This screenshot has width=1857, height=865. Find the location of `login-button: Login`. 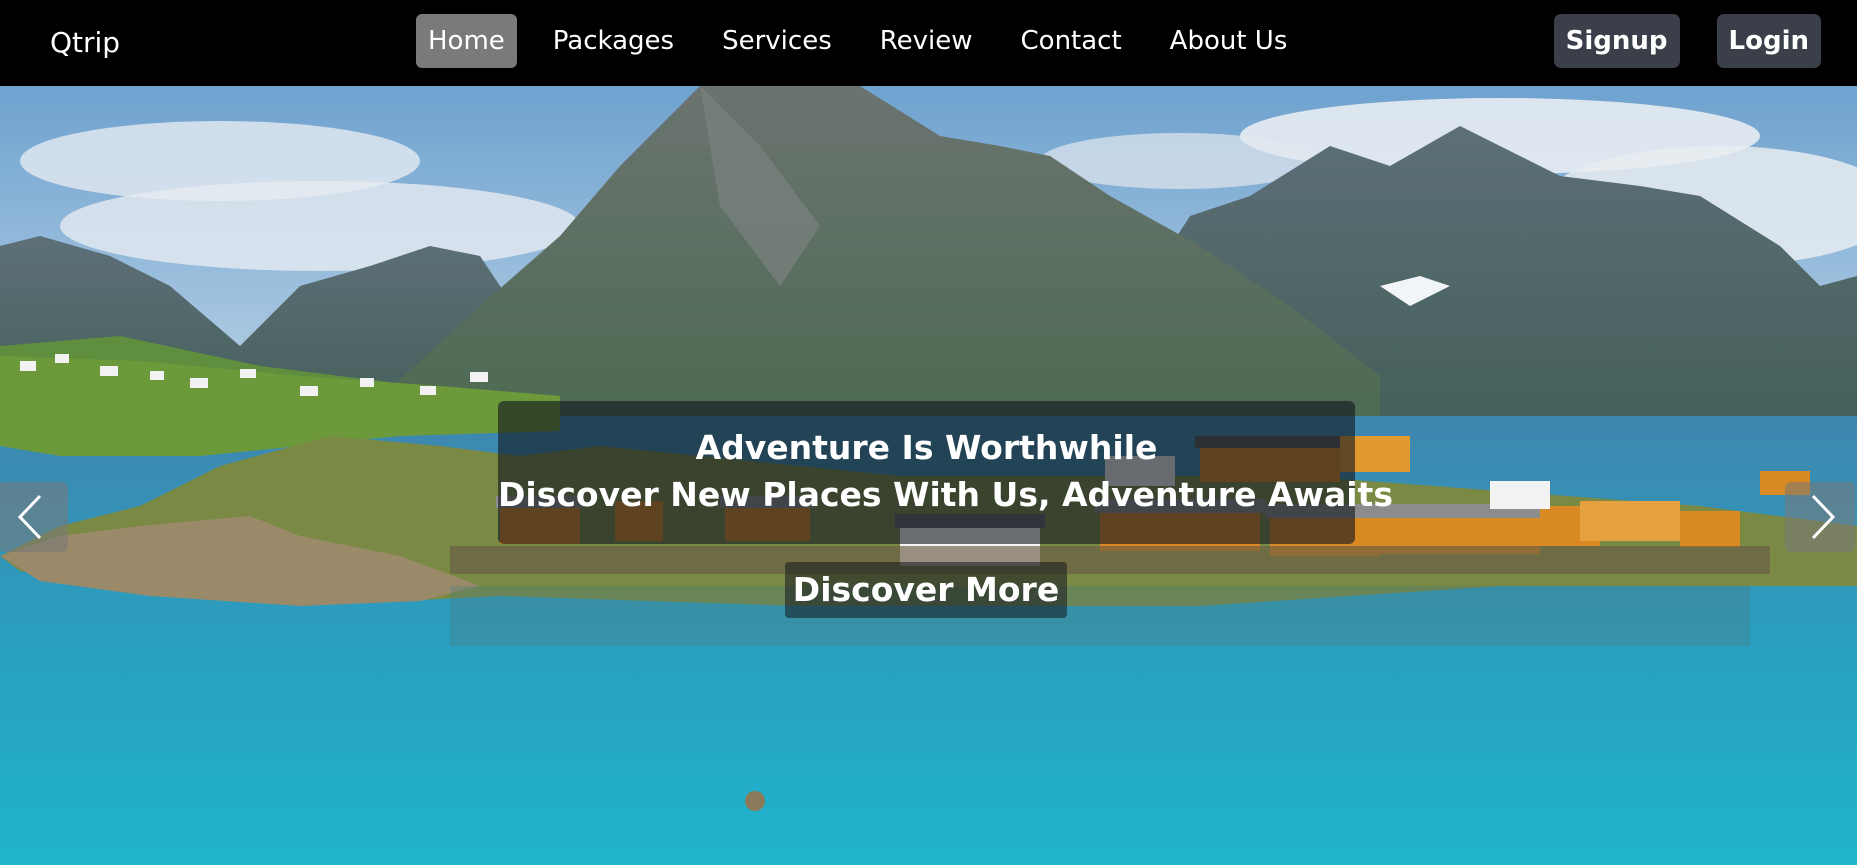

login-button: Login is located at coordinates (1768, 41).